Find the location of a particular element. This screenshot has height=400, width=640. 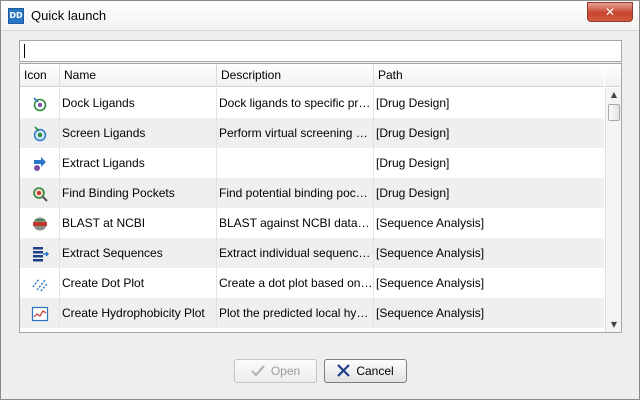

header-corner is located at coordinates (613, 75).